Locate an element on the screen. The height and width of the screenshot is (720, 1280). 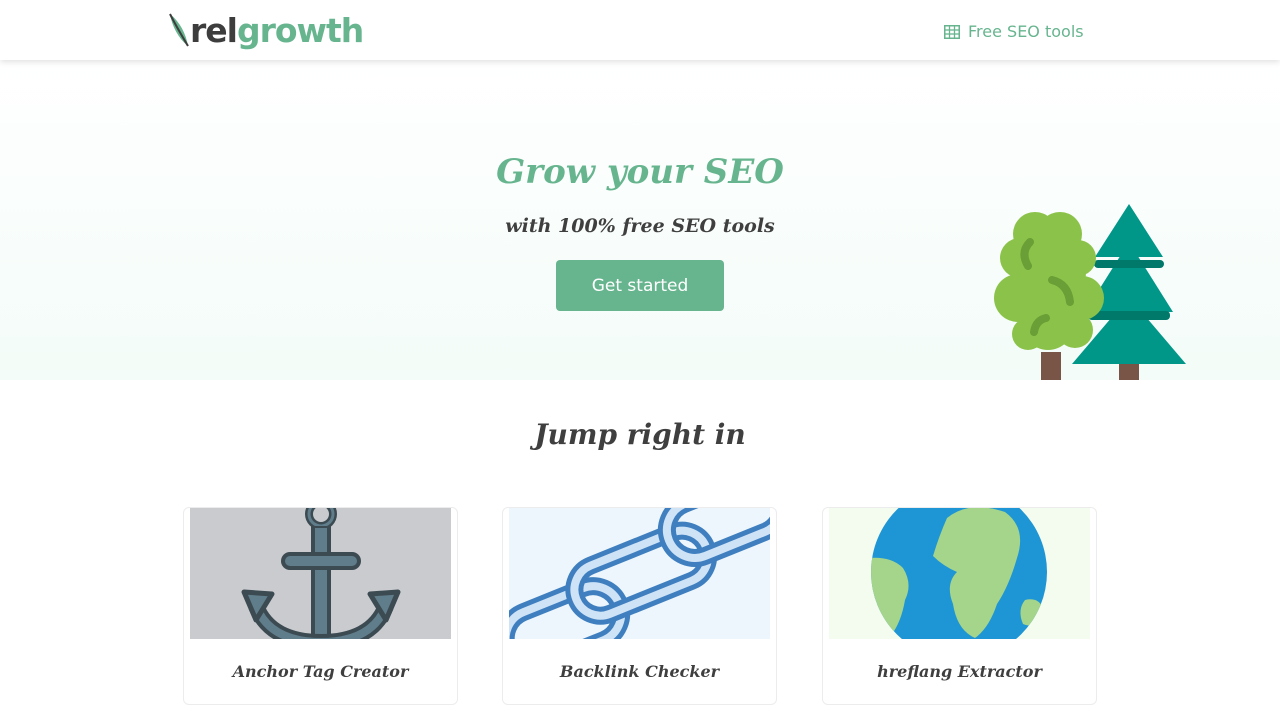
pine-band-upper is located at coordinates (1129, 264).